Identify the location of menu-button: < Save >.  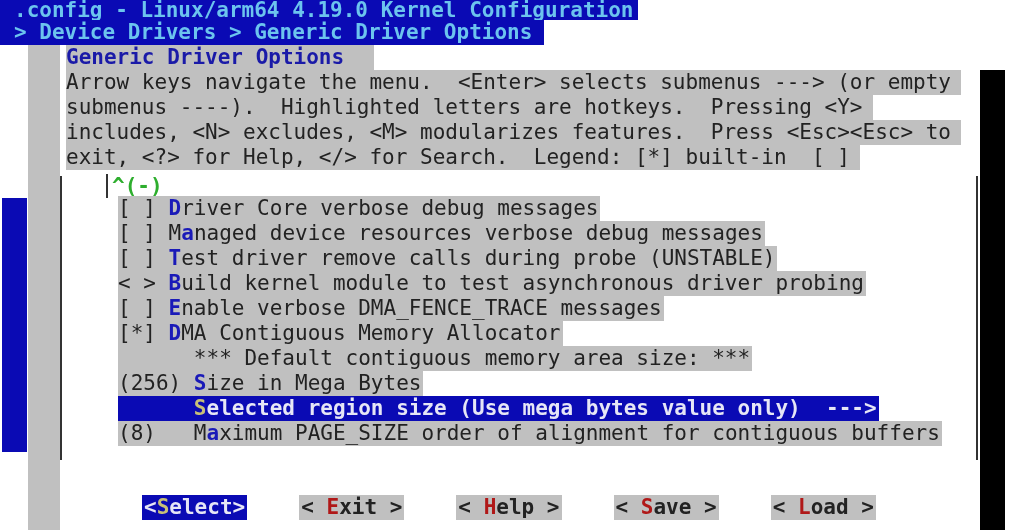
(666, 507).